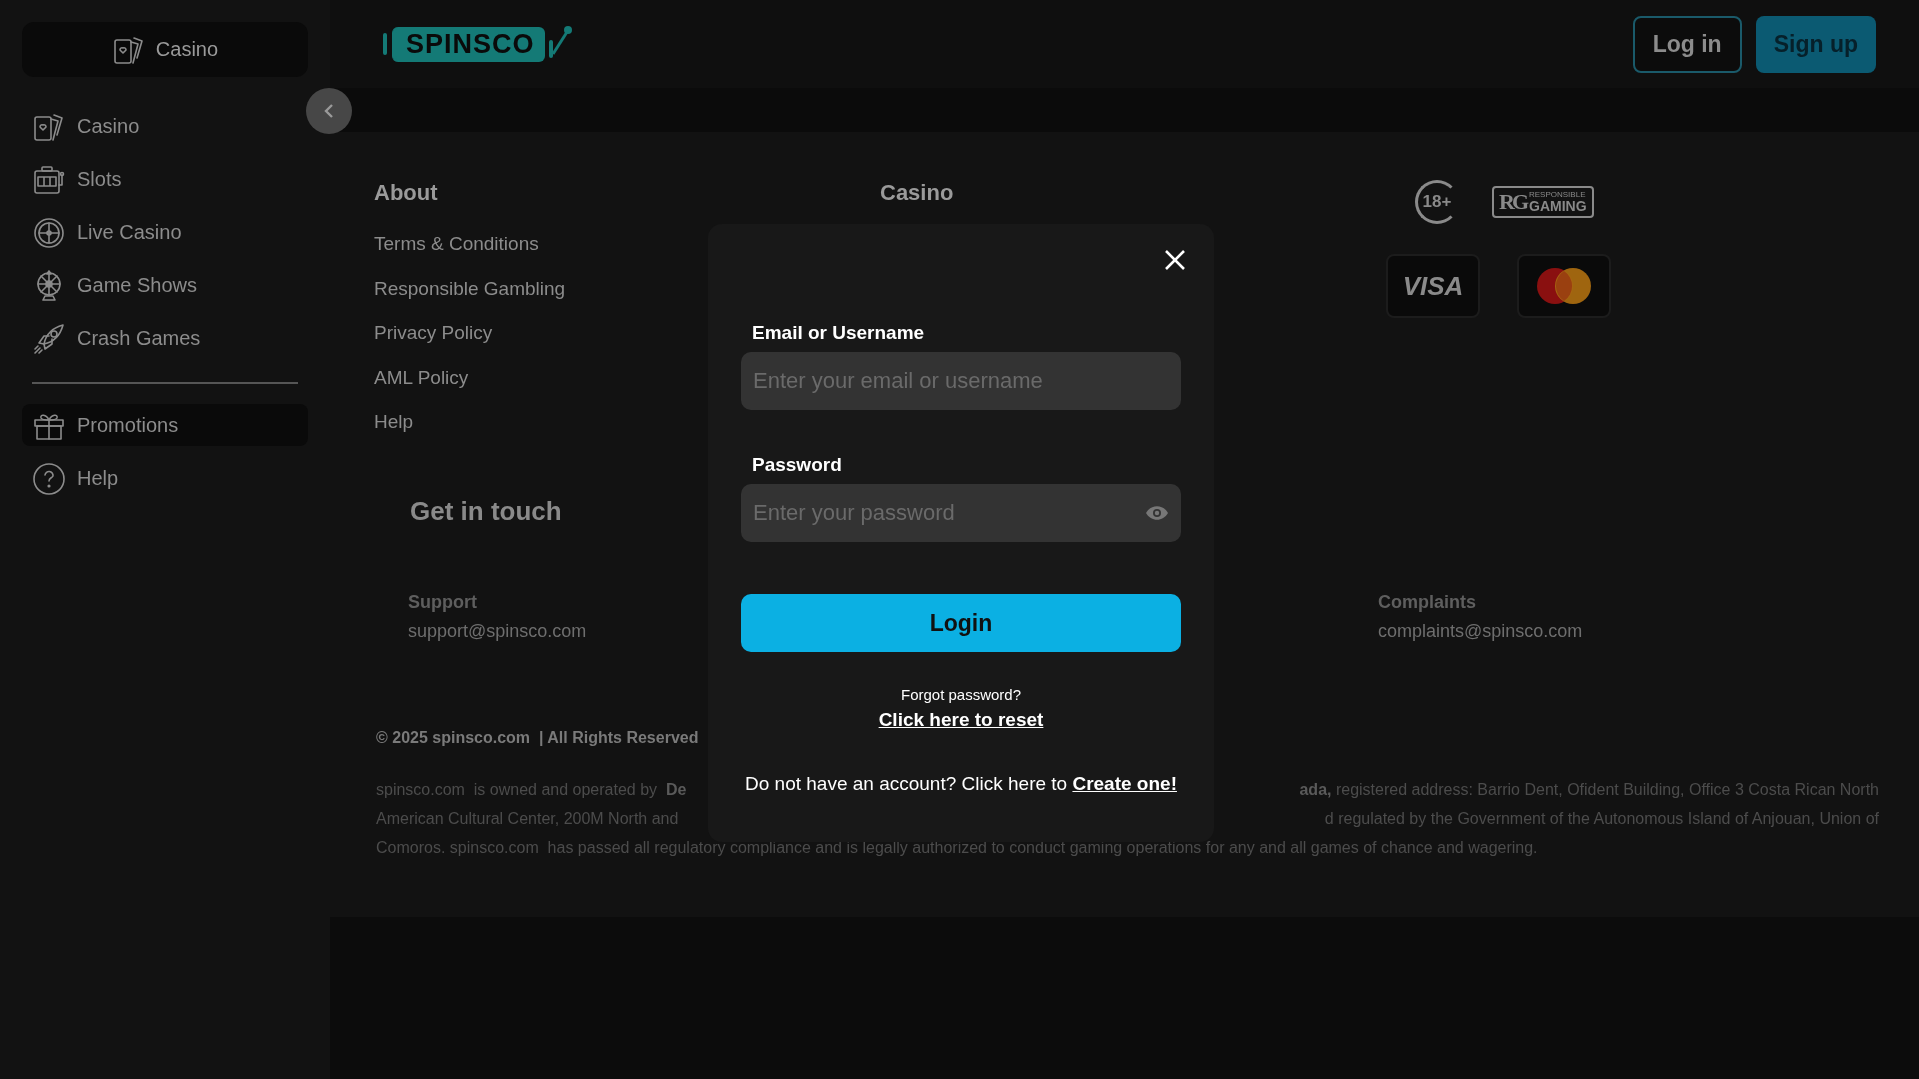  Describe the element at coordinates (470, 290) in the screenshot. I see `footer-link: Responsible Gambling` at that location.